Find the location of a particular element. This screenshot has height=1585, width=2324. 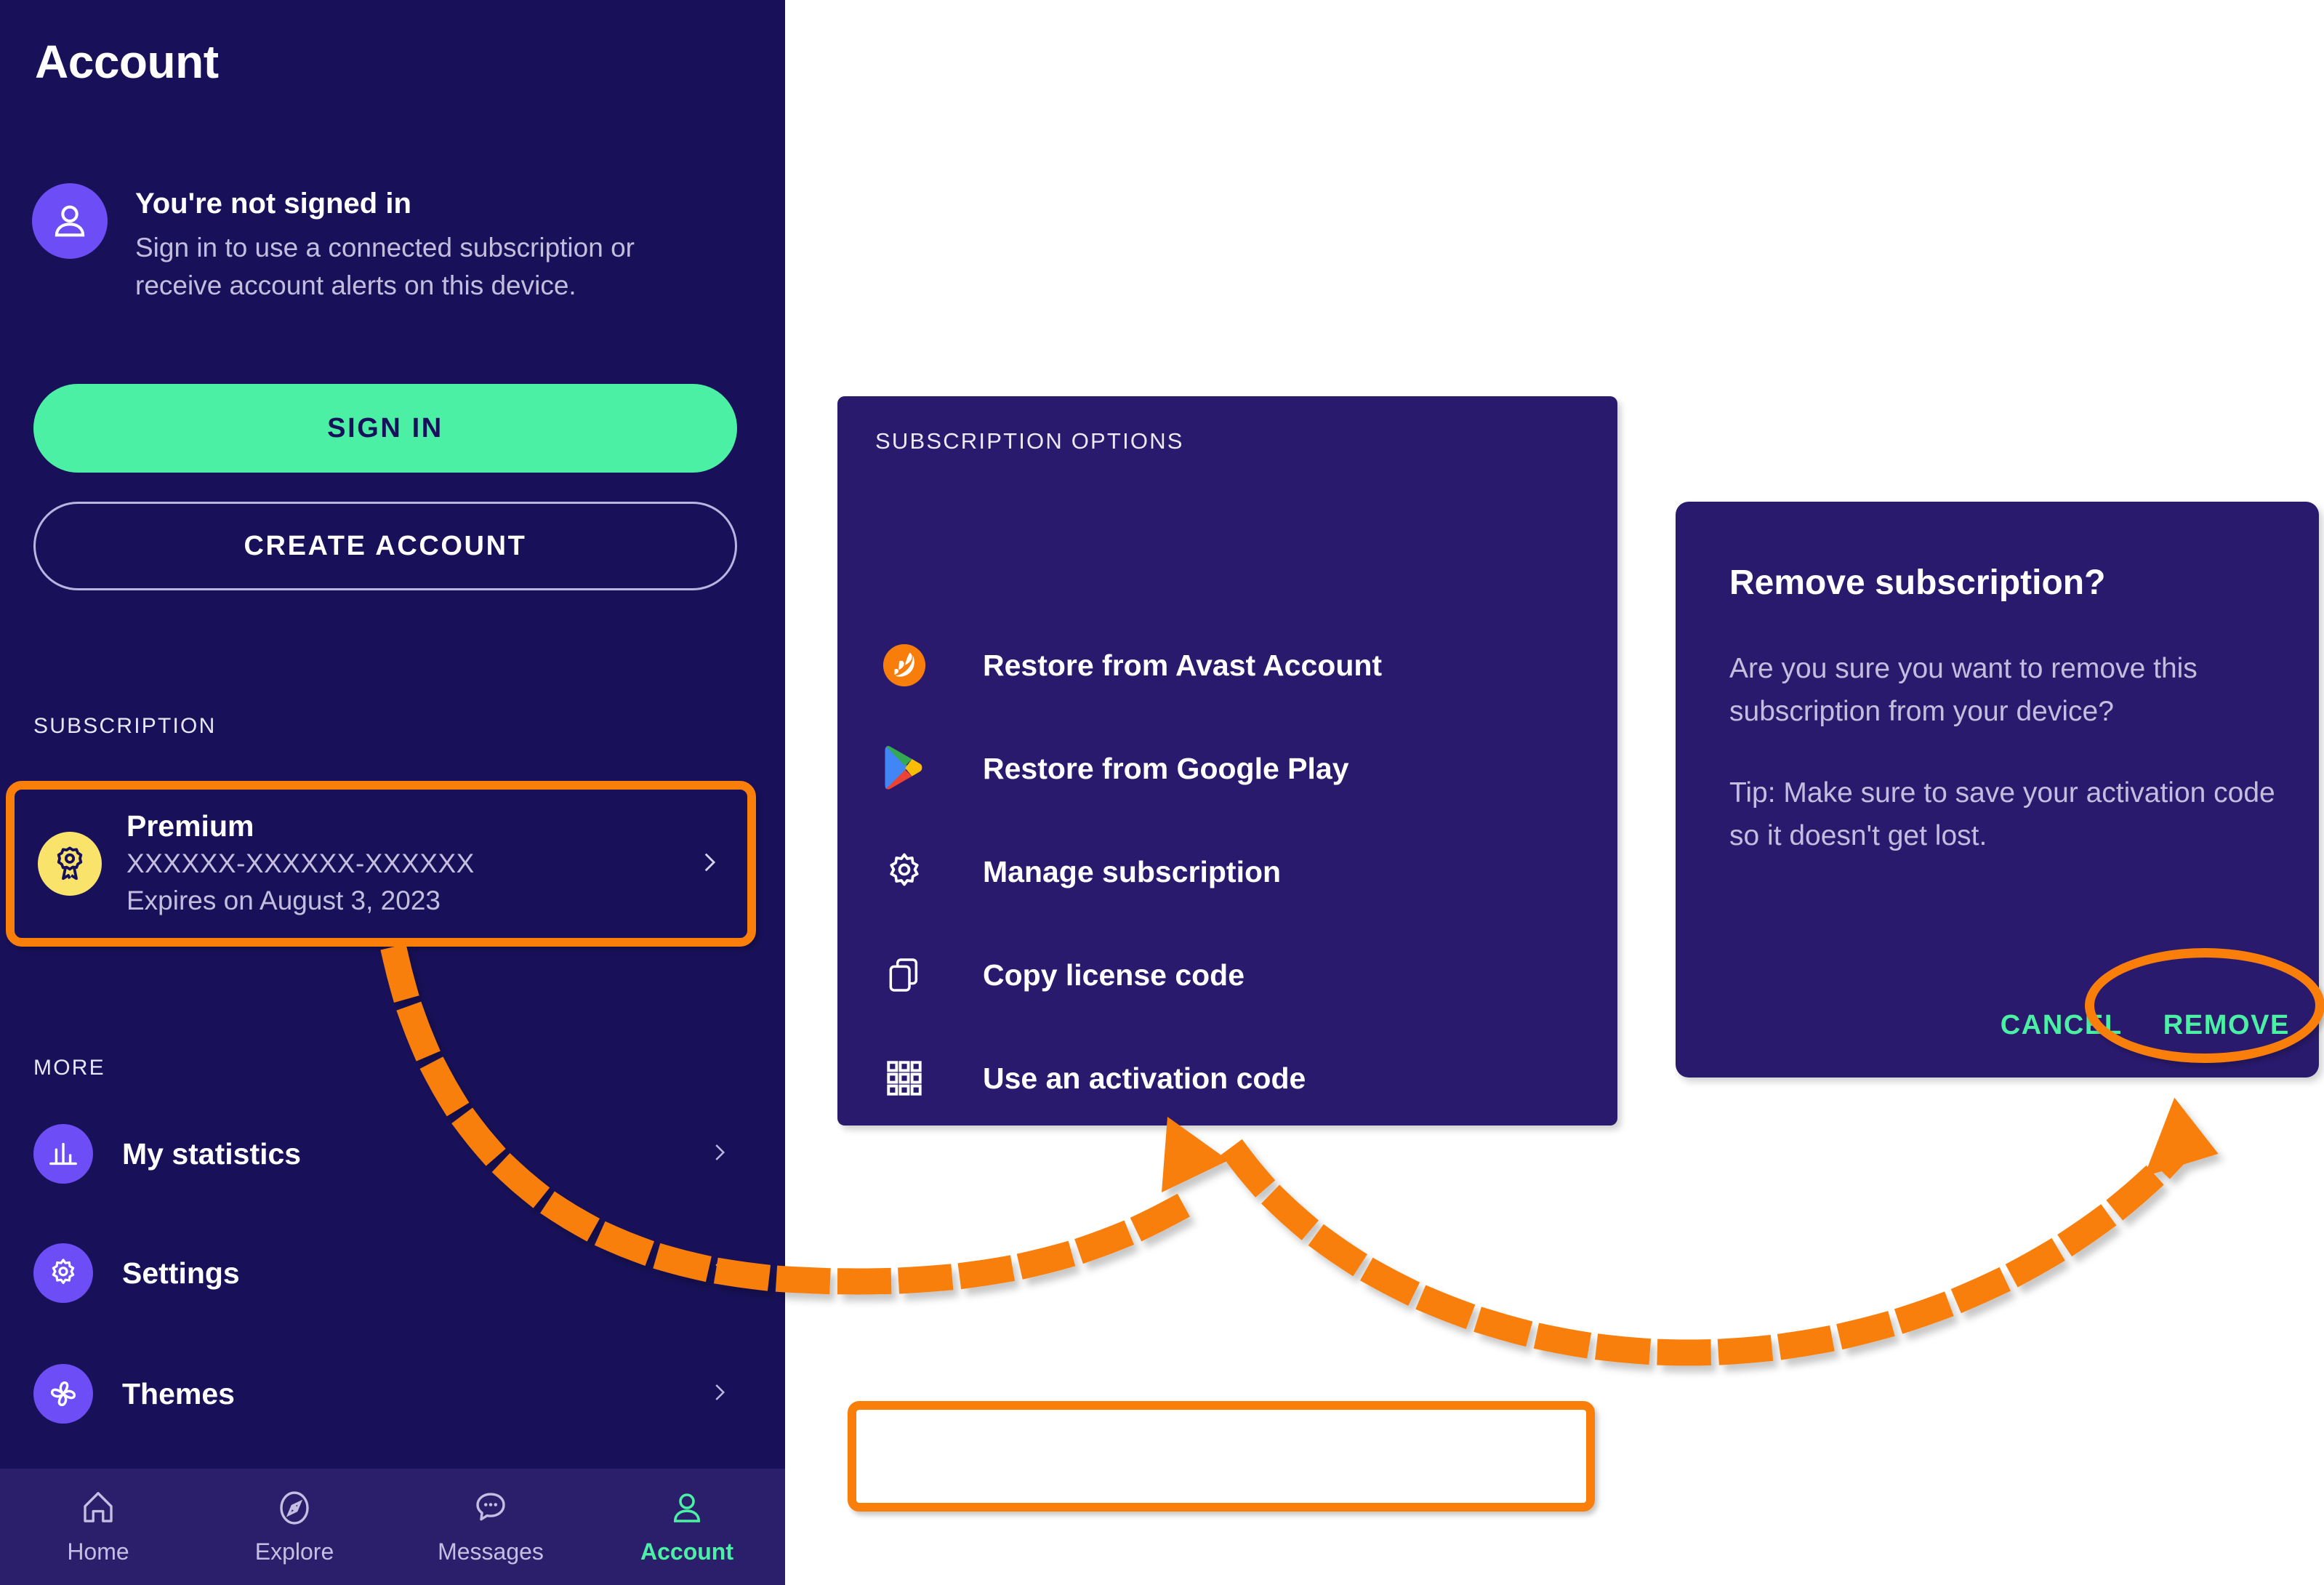

remove-button-highlight-ellipse is located at coordinates (2204, 1006).